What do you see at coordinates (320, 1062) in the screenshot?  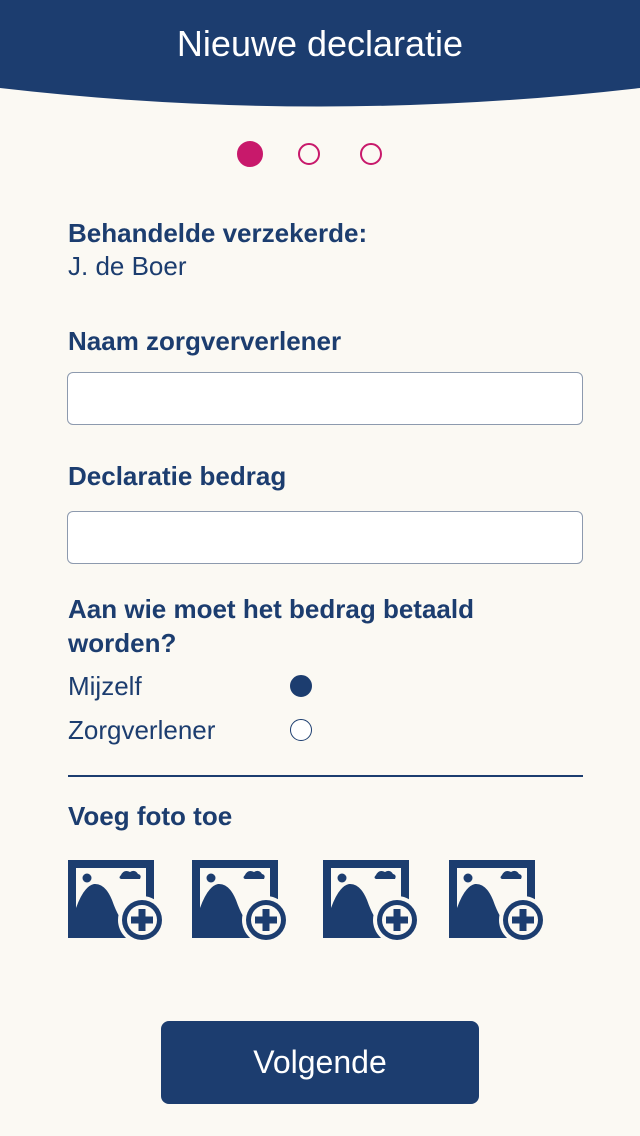 I see `next-button: Volgende` at bounding box center [320, 1062].